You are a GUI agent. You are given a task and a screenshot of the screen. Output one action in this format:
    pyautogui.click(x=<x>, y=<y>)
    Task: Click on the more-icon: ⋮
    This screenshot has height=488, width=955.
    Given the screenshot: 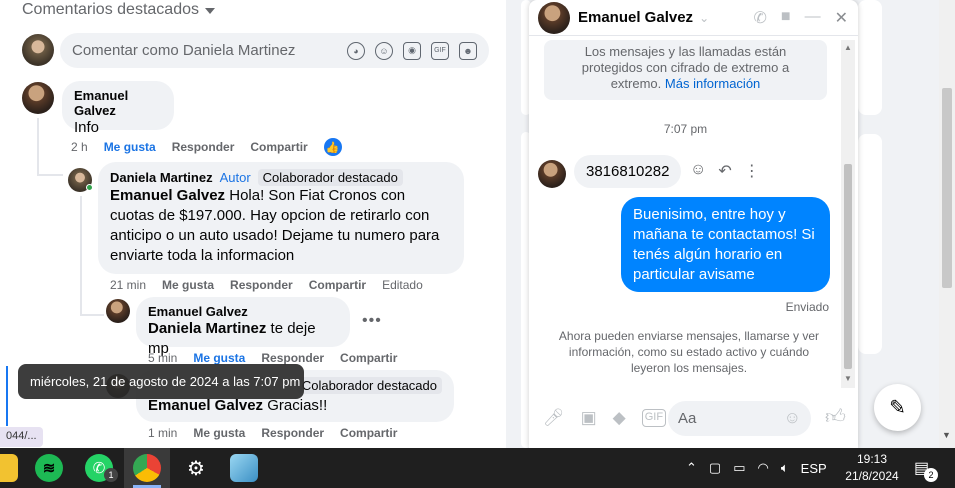 What is the action you would take?
    pyautogui.click(x=752, y=171)
    